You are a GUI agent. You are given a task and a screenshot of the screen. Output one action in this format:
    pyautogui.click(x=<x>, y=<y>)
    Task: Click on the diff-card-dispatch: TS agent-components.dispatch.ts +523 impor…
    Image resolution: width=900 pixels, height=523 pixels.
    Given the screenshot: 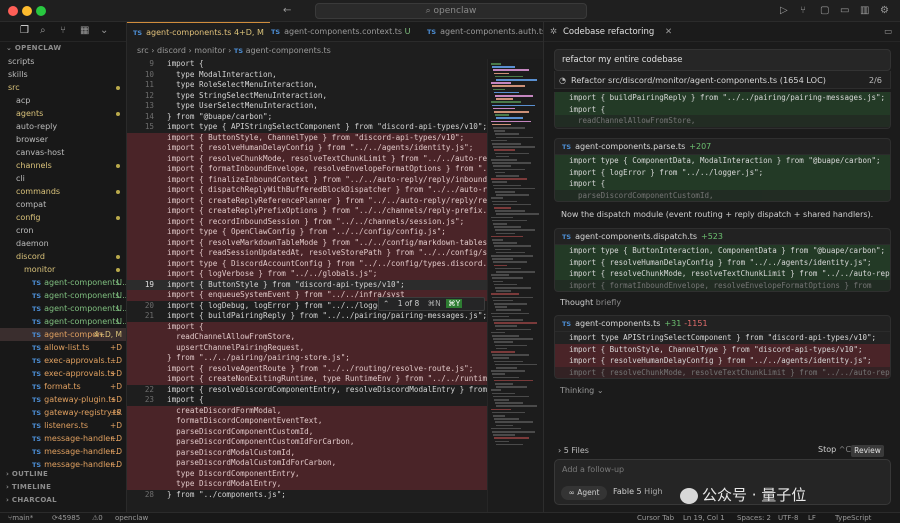 What is the action you would take?
    pyautogui.click(x=722, y=260)
    